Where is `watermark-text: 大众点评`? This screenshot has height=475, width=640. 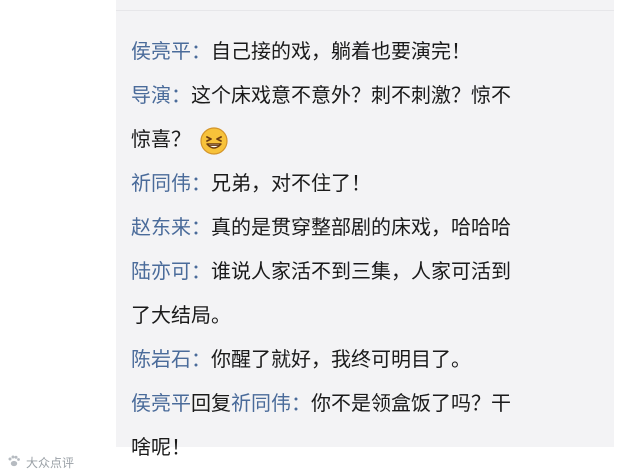
watermark-text: 大众点评 is located at coordinates (50, 462).